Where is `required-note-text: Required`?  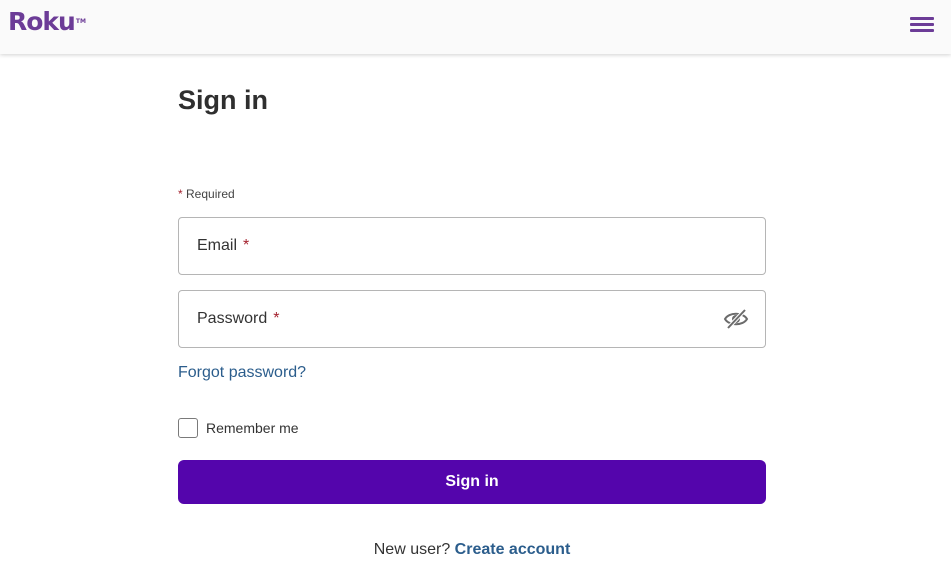
required-note-text: Required is located at coordinates (210, 194).